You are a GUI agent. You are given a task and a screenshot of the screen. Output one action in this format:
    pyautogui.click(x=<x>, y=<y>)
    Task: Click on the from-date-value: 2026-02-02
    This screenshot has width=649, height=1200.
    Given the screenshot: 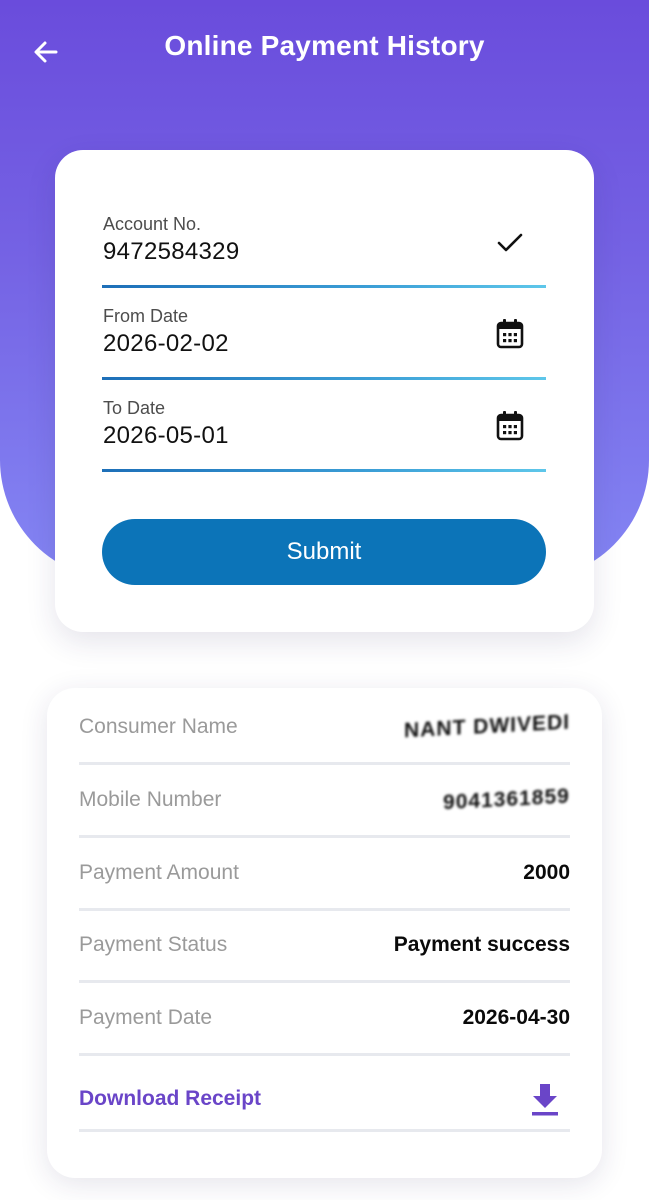 What is the action you would take?
    pyautogui.click(x=166, y=344)
    